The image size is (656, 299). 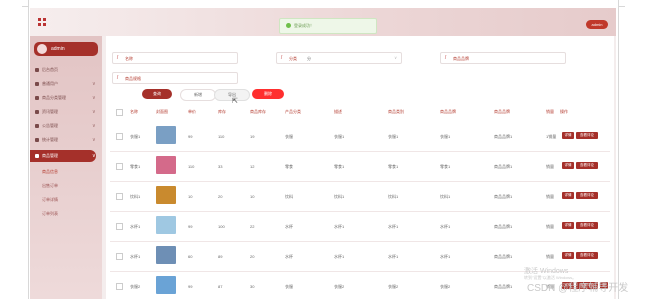 What do you see at coordinates (129, 58) in the screenshot?
I see `name-label: 名称` at bounding box center [129, 58].